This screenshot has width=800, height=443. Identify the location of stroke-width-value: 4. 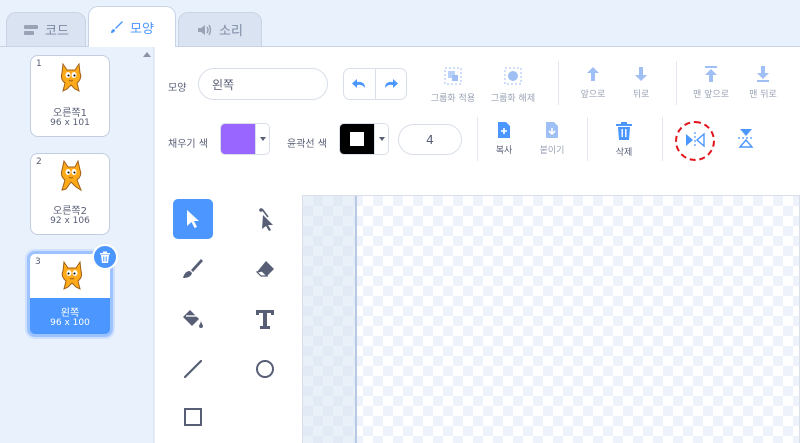
(430, 139).